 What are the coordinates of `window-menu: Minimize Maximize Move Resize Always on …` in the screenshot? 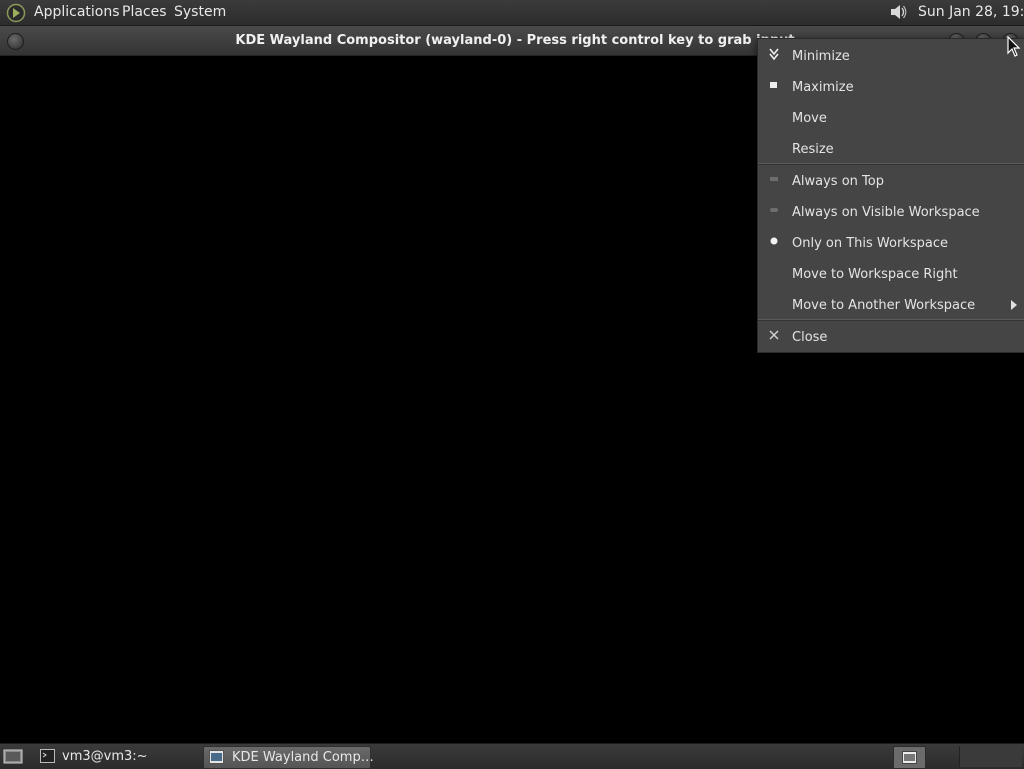 It's located at (890, 195).